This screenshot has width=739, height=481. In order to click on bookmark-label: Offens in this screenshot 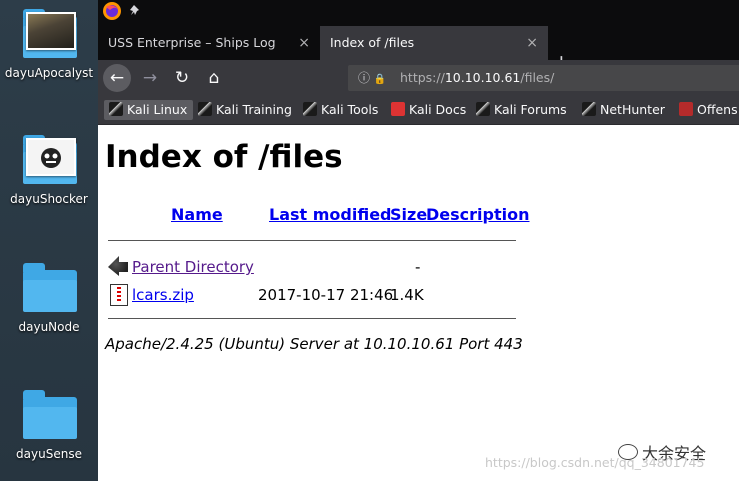, I will do `click(717, 109)`.